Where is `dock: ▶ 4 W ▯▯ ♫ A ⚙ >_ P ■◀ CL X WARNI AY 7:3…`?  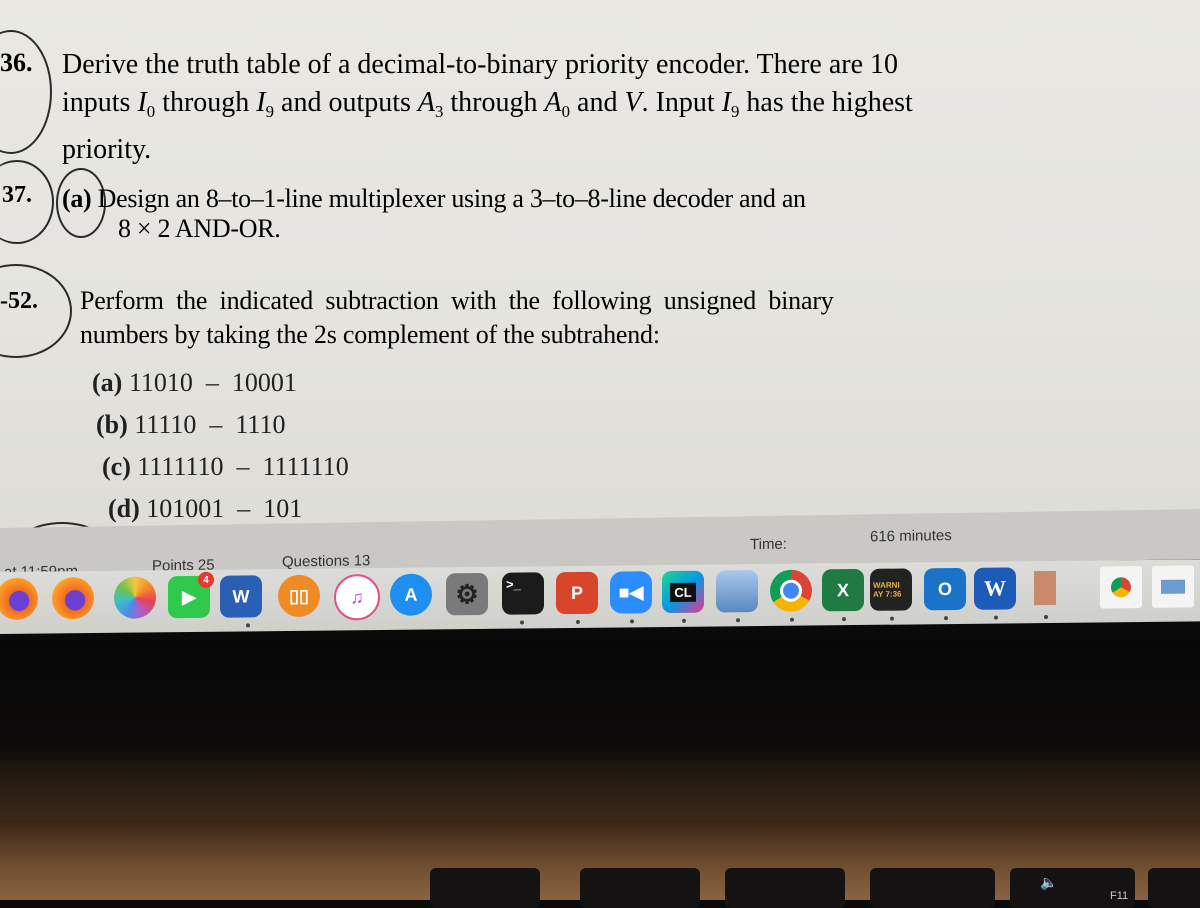 dock: ▶ 4 W ▯▯ ♫ A ⚙ >_ P ■◀ CL X WARNI AY 7:3… is located at coordinates (600, 596).